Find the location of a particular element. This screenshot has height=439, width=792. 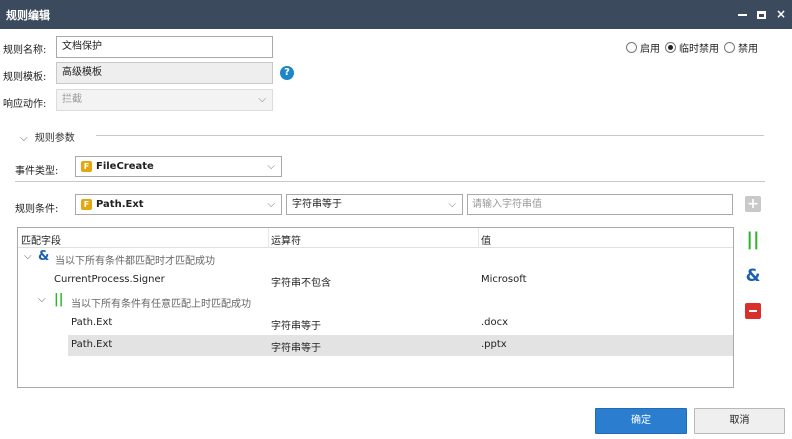

status-temp-disable: 临时禁用 is located at coordinates (692, 47).